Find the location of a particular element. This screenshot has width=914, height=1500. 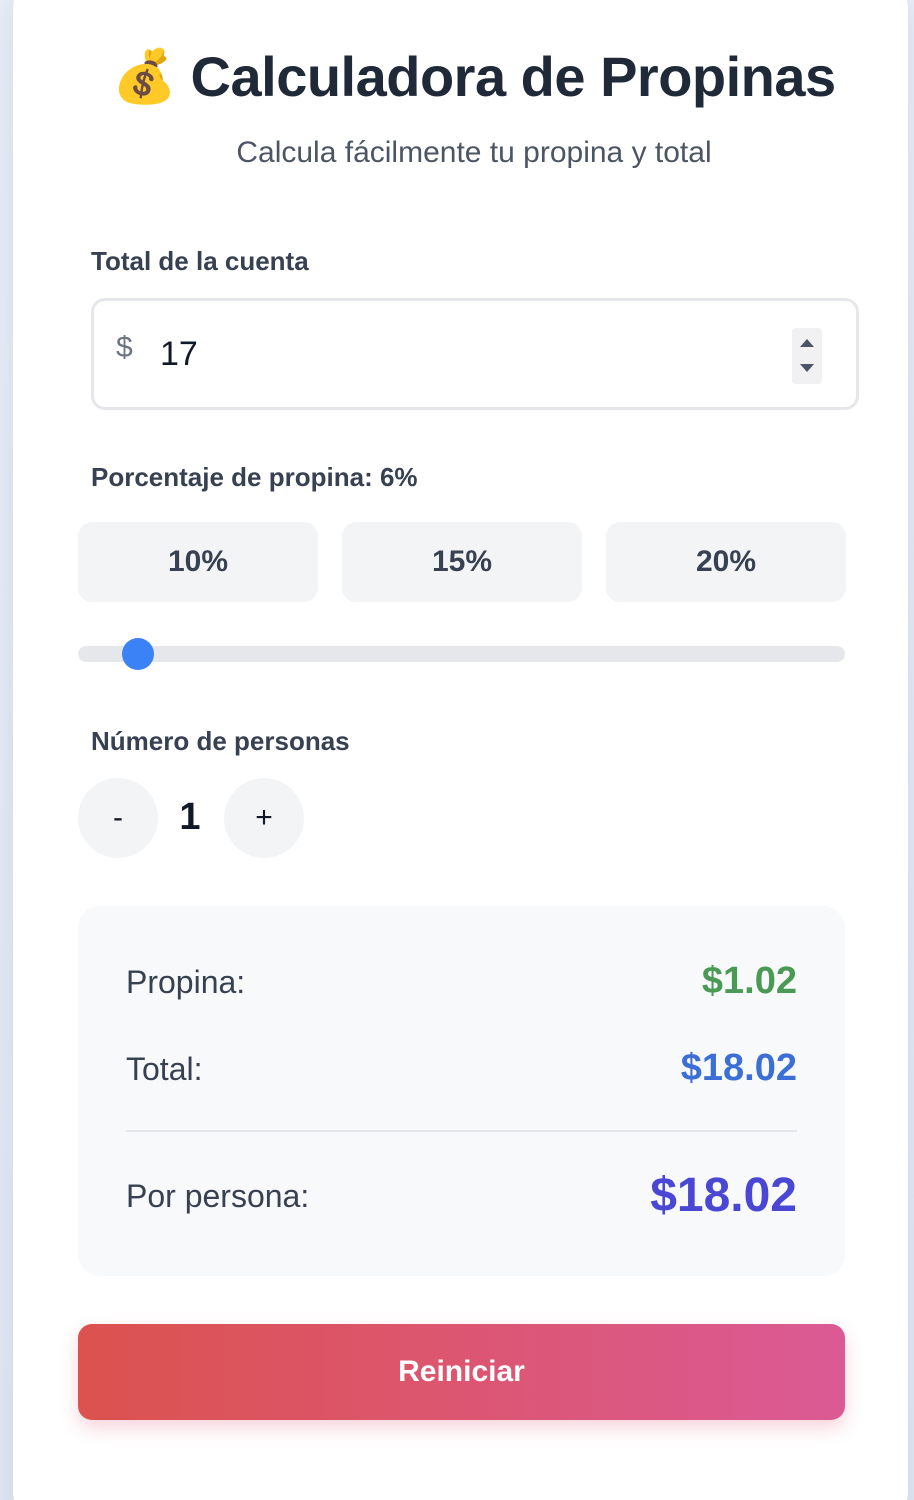

reset-button: Reiniciar is located at coordinates (461, 1372).